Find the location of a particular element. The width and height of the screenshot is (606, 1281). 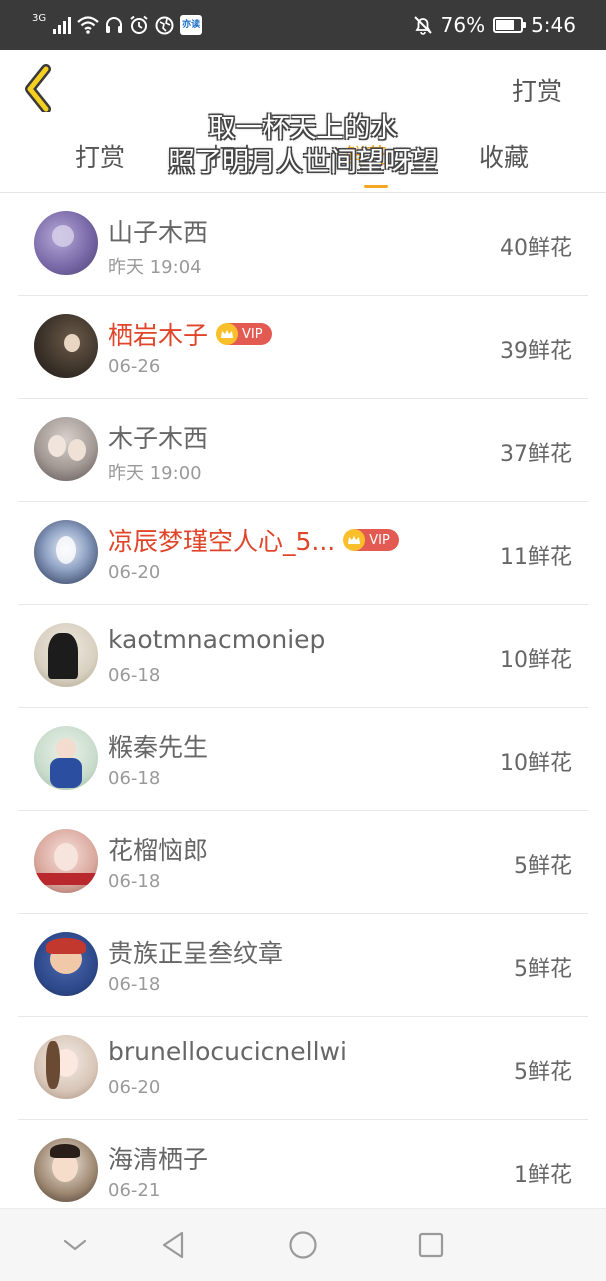

headphones-icon is located at coordinates (114, 25).